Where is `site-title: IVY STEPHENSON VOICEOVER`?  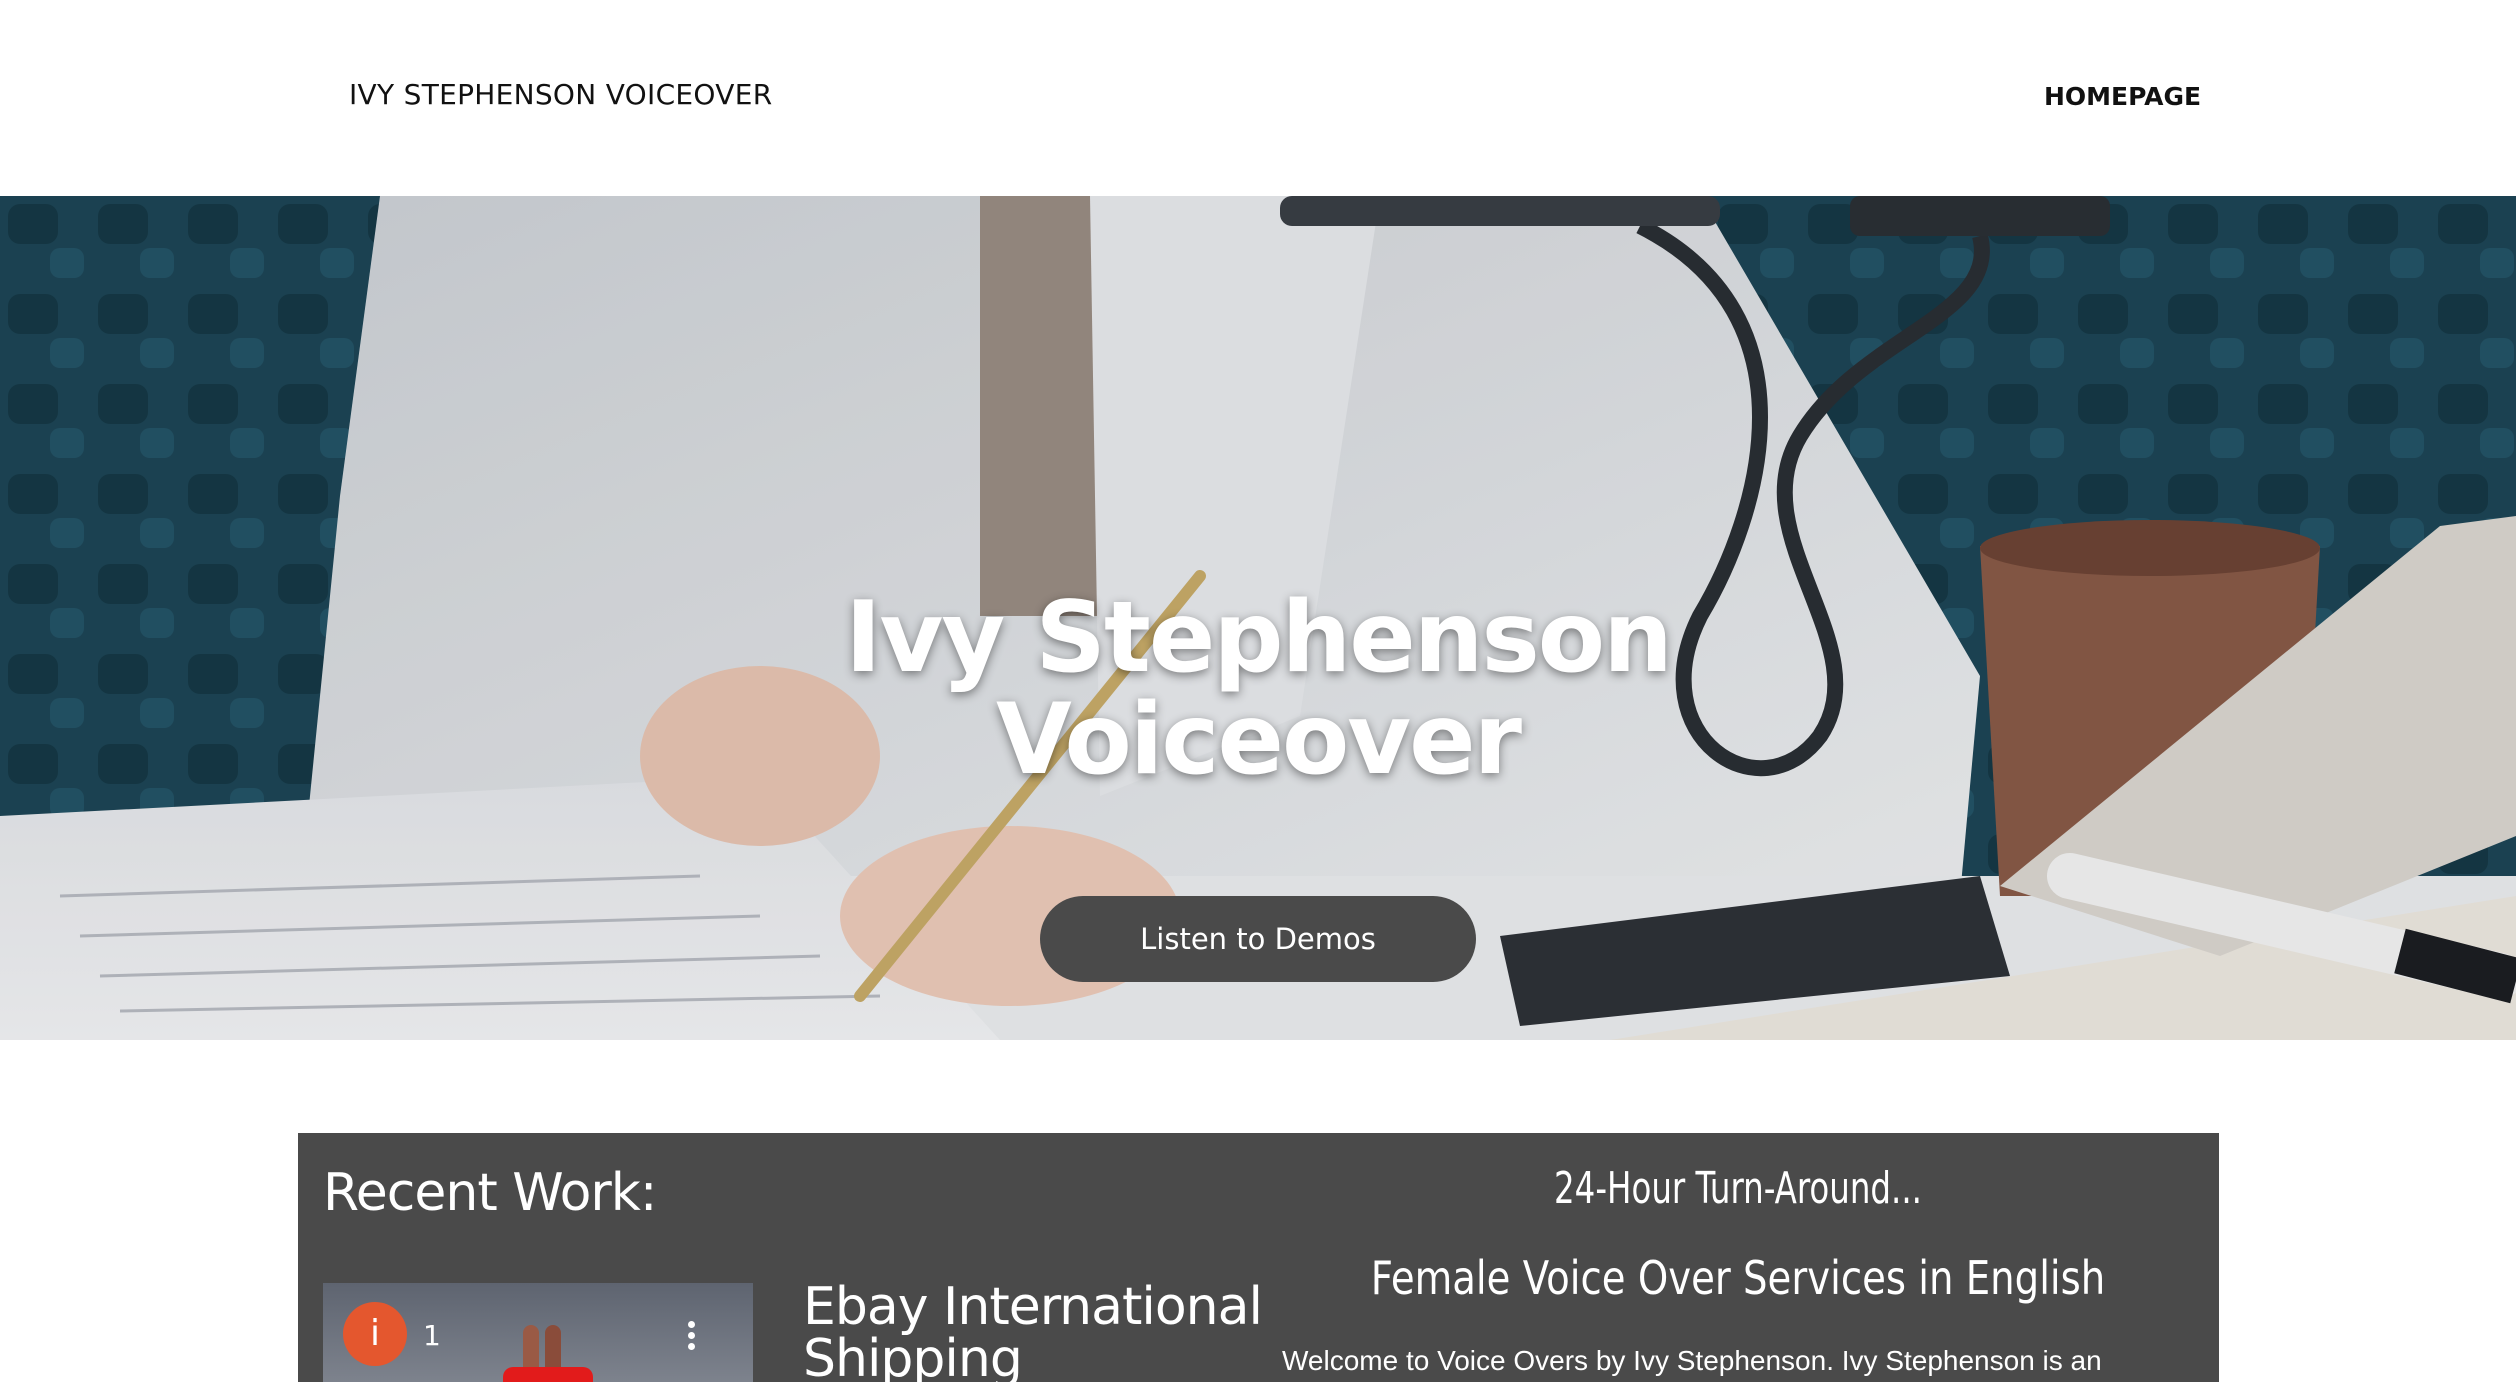
site-title: IVY STEPHENSON VOICEOVER is located at coordinates (560, 94).